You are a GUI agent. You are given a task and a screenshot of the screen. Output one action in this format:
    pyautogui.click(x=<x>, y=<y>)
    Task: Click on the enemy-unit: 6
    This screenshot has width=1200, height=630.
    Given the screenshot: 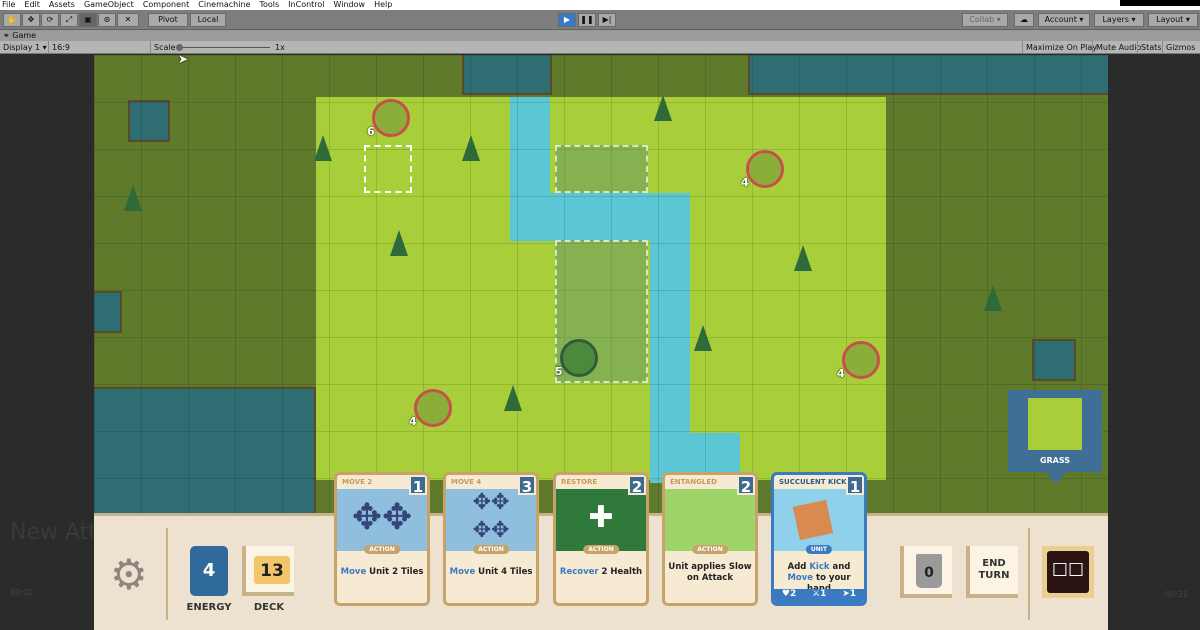 What is the action you would take?
    pyautogui.click(x=388, y=118)
    